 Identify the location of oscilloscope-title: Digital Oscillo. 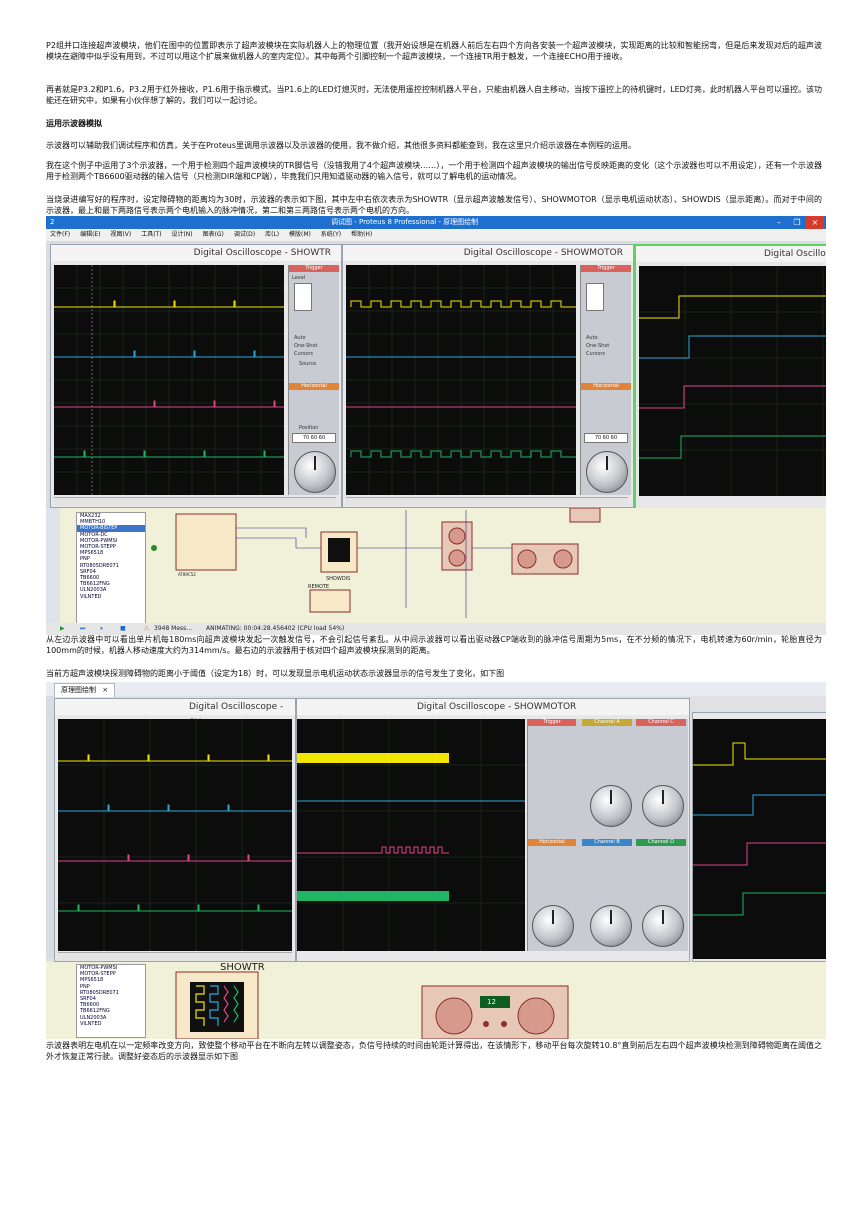
(731, 254).